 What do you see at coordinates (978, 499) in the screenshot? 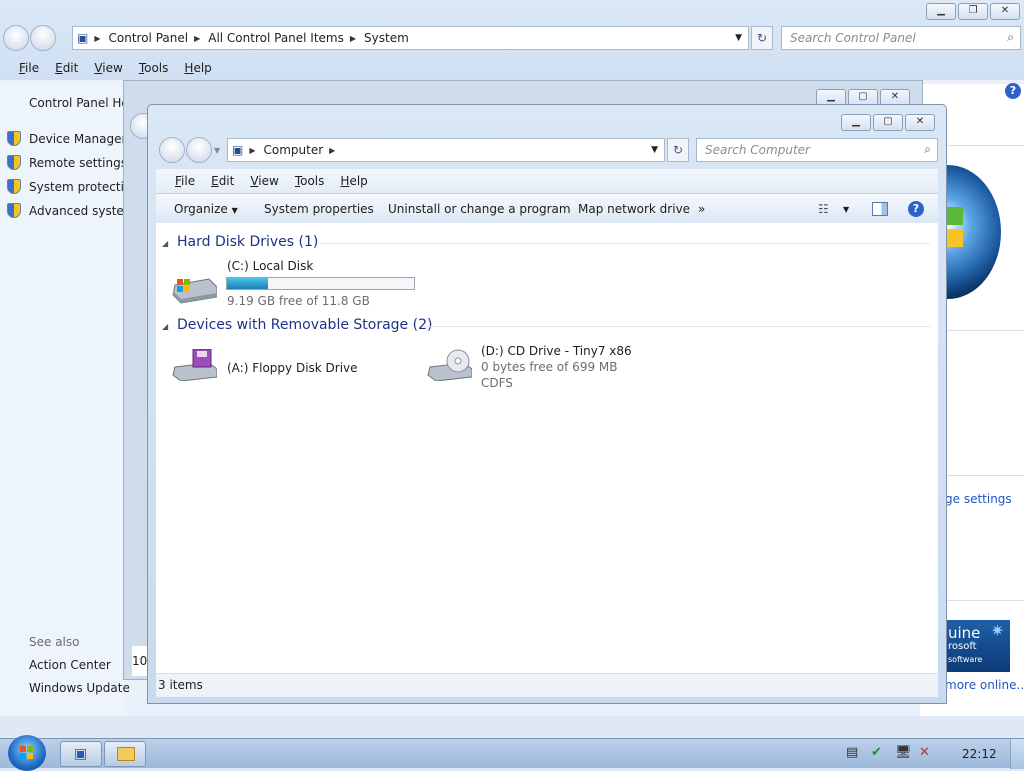
I see `change-settings-link: ge settings` at bounding box center [978, 499].